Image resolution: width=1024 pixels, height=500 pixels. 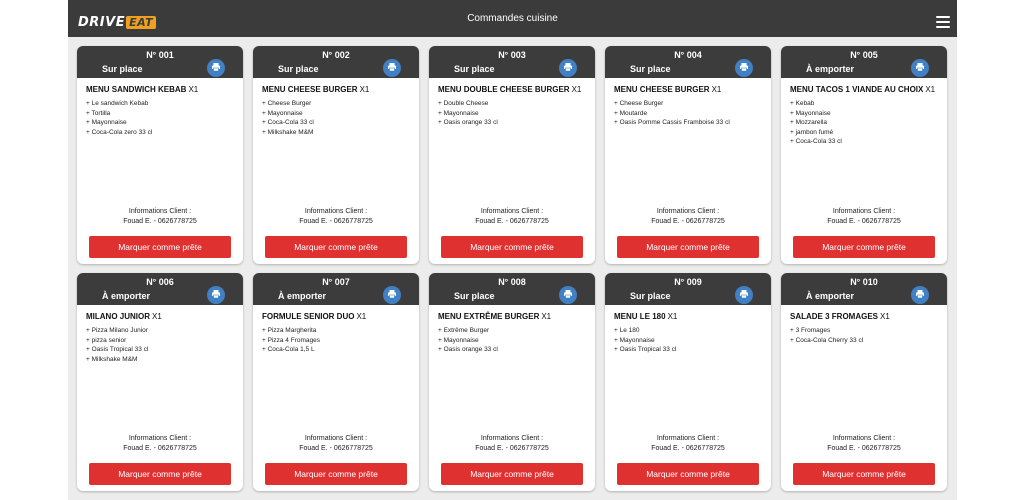 I want to click on order-mode: À emporter, so click(x=830, y=69).